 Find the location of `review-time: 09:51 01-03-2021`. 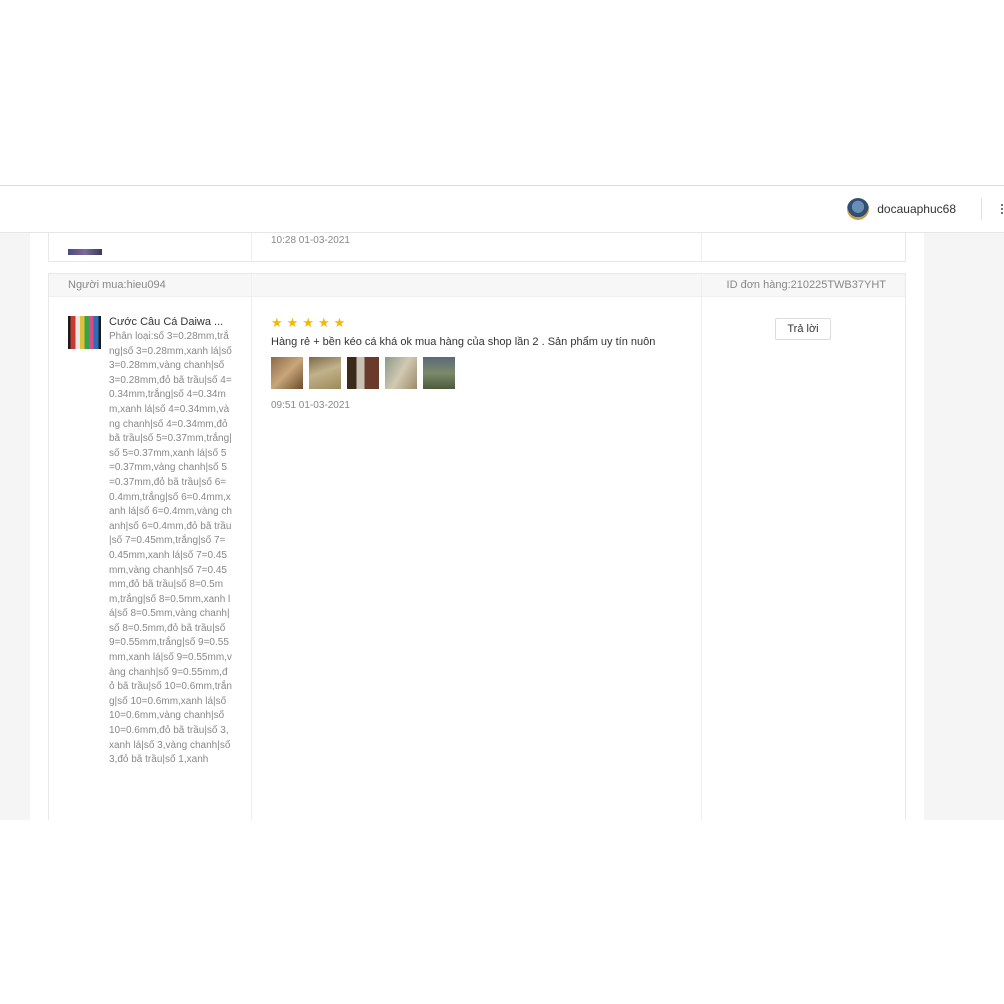

review-time: 09:51 01-03-2021 is located at coordinates (310, 405).